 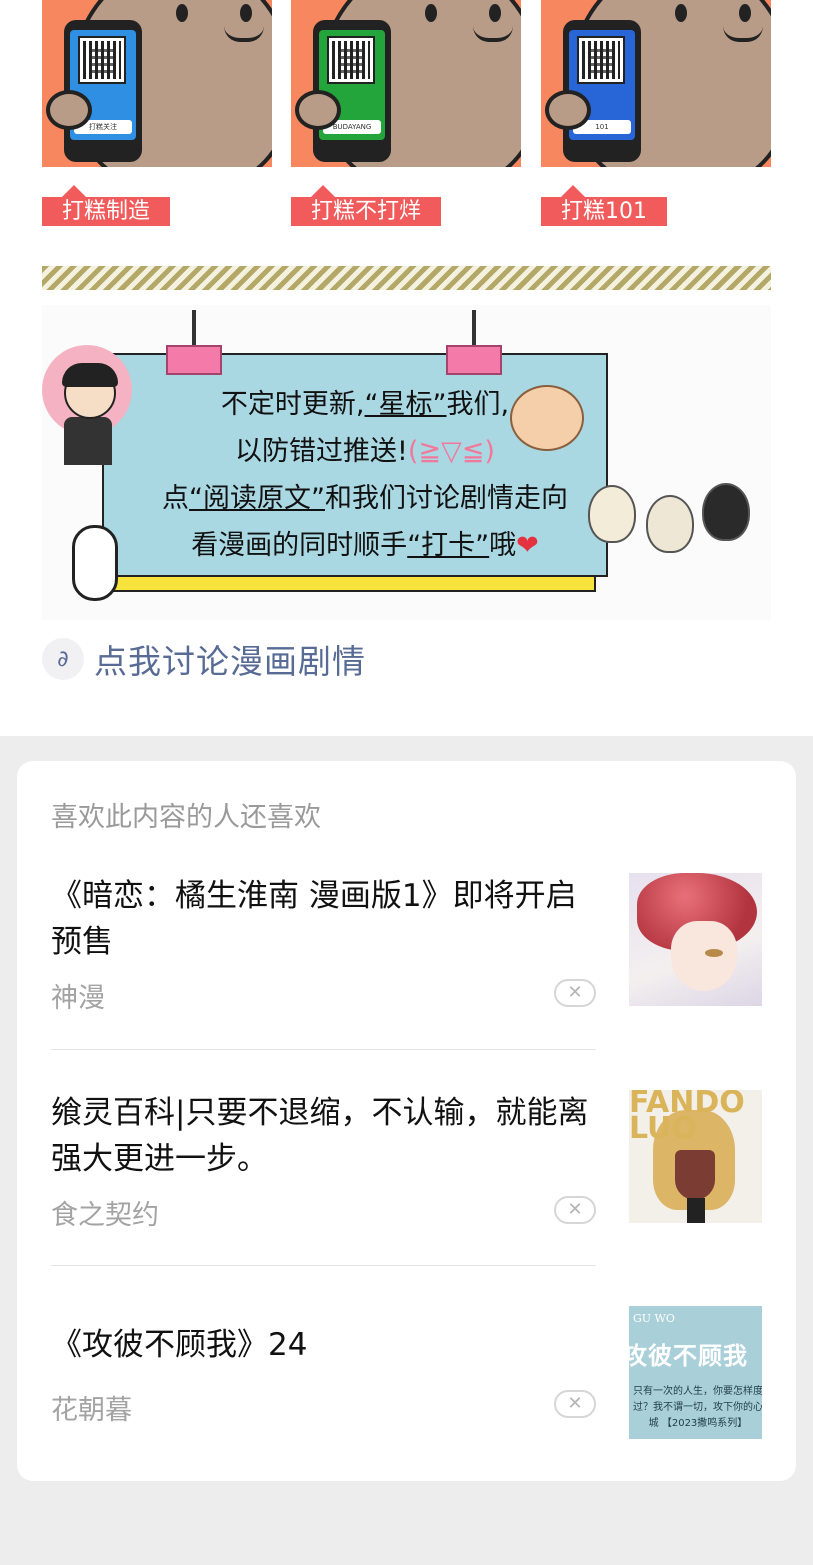 I want to click on tip-tag-1: 打糕制造, so click(x=106, y=205).